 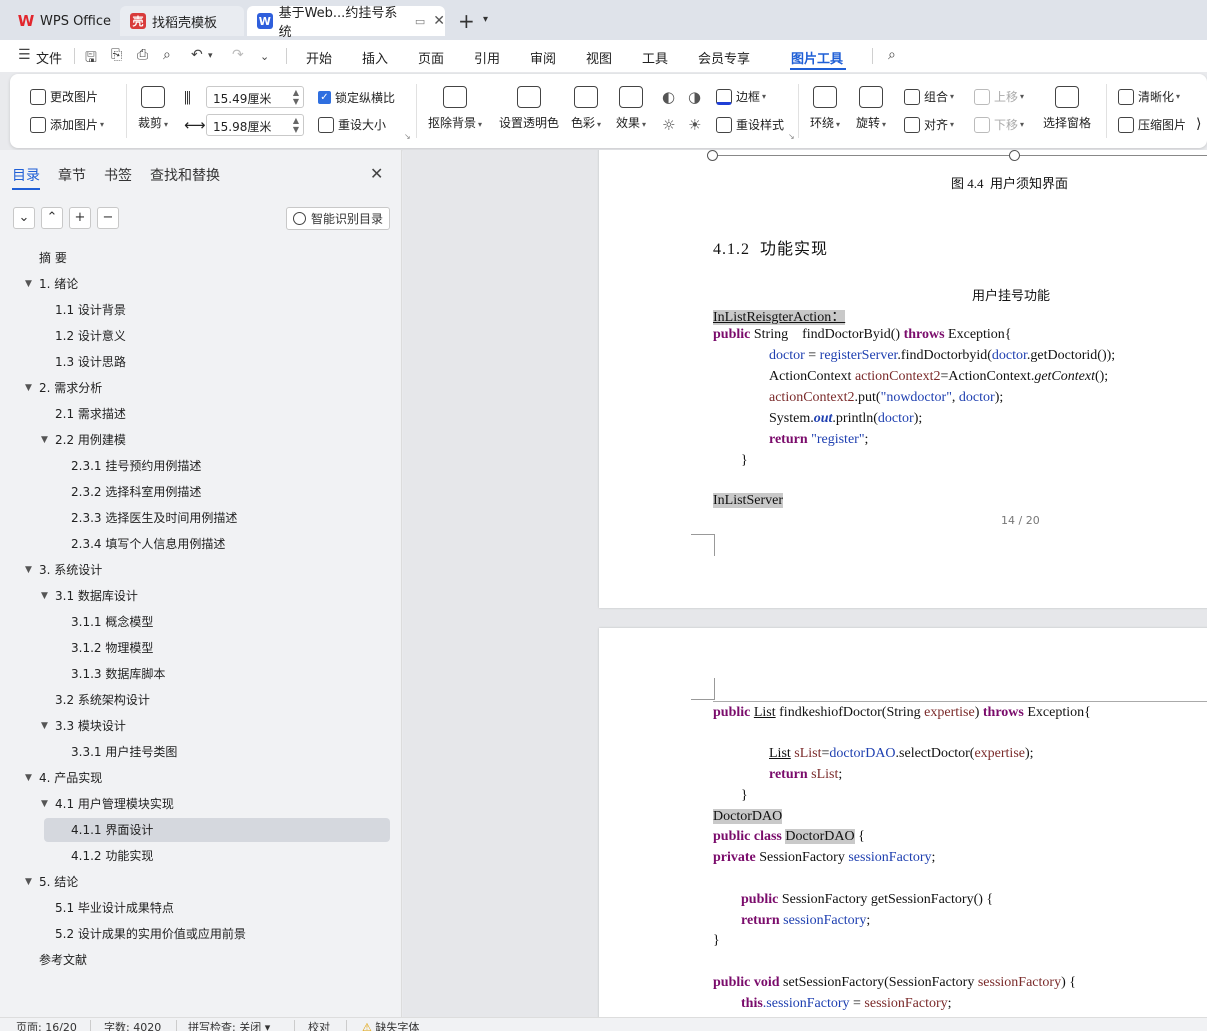 What do you see at coordinates (200, 778) in the screenshot?
I see `toc-item: ▼ 4. 产品实现` at bounding box center [200, 778].